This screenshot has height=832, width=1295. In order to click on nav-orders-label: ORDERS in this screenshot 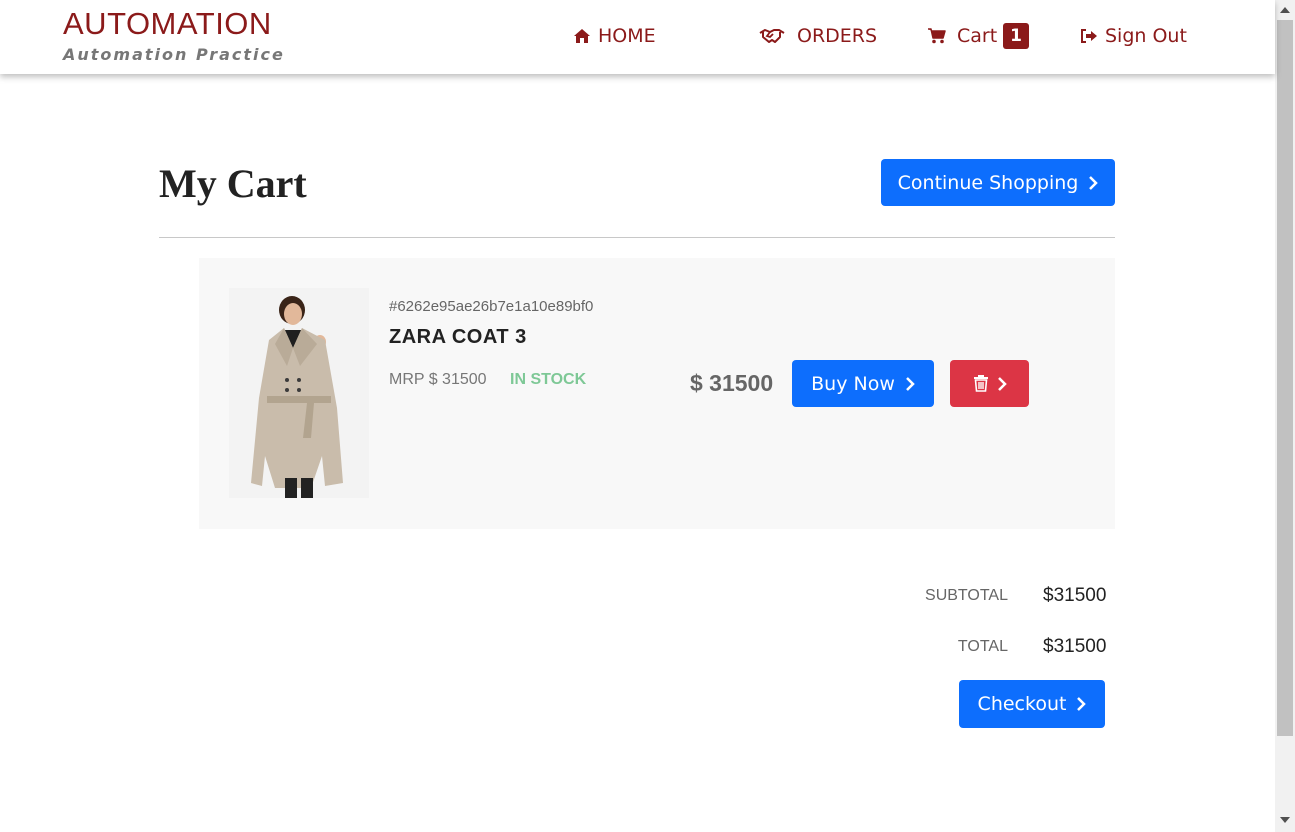, I will do `click(837, 36)`.